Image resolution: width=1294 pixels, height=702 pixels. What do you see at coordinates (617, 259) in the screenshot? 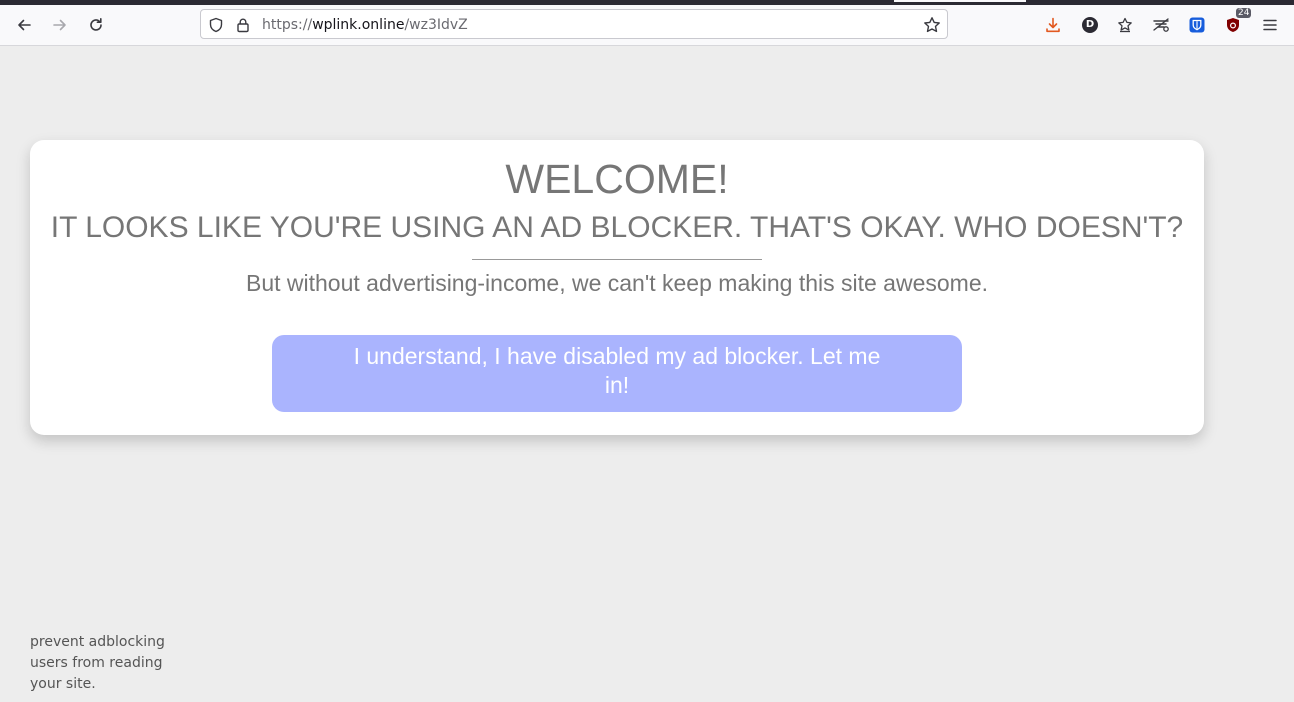
I see `divider` at bounding box center [617, 259].